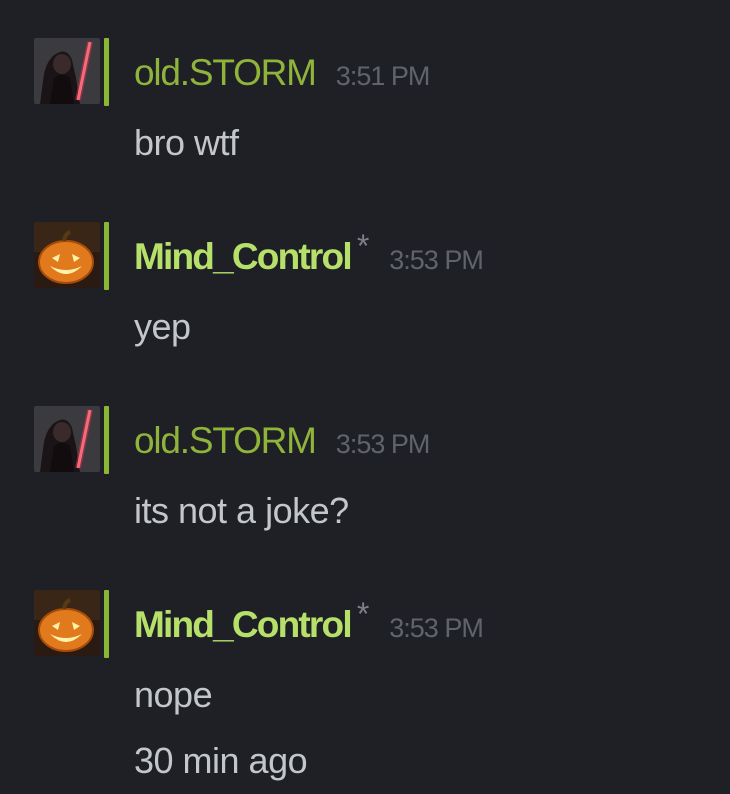  I want to click on message-timestamp: 3:51 PM, so click(383, 76).